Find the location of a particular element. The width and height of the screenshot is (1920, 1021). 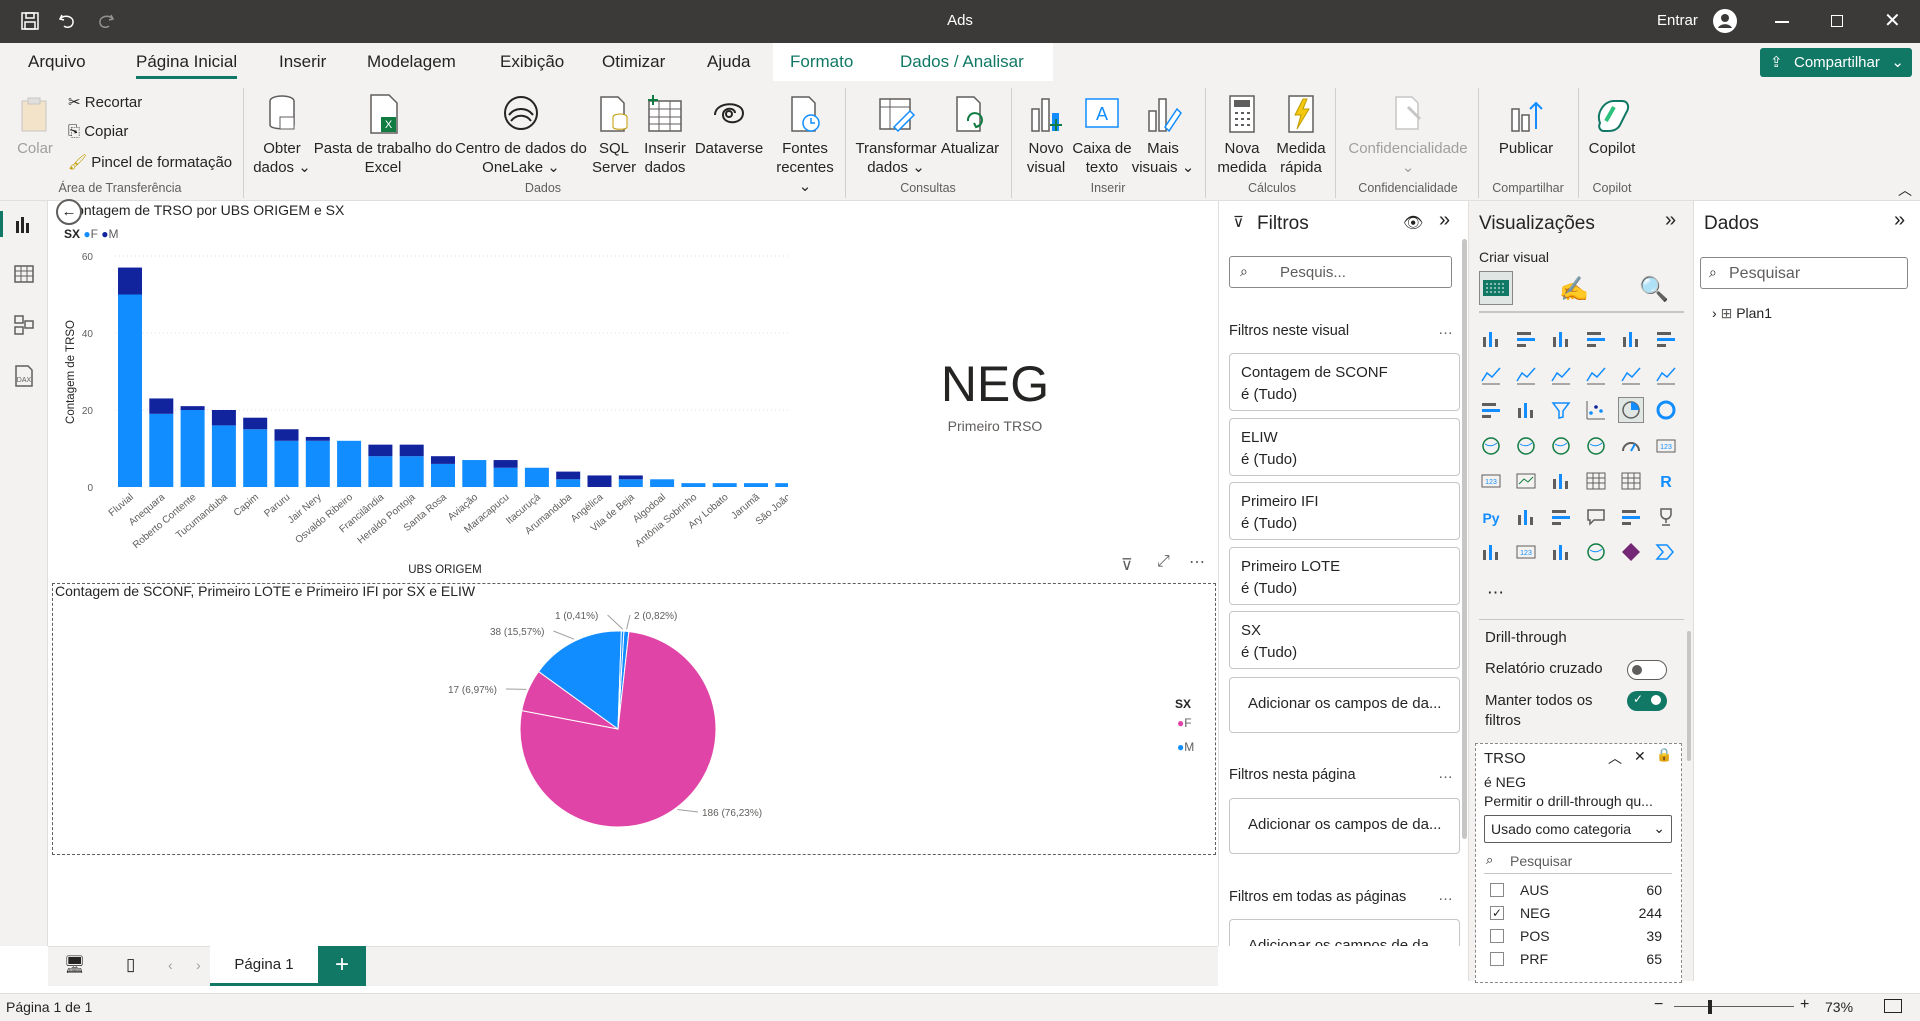

refresh-button: Atualizar is located at coordinates (970, 125).